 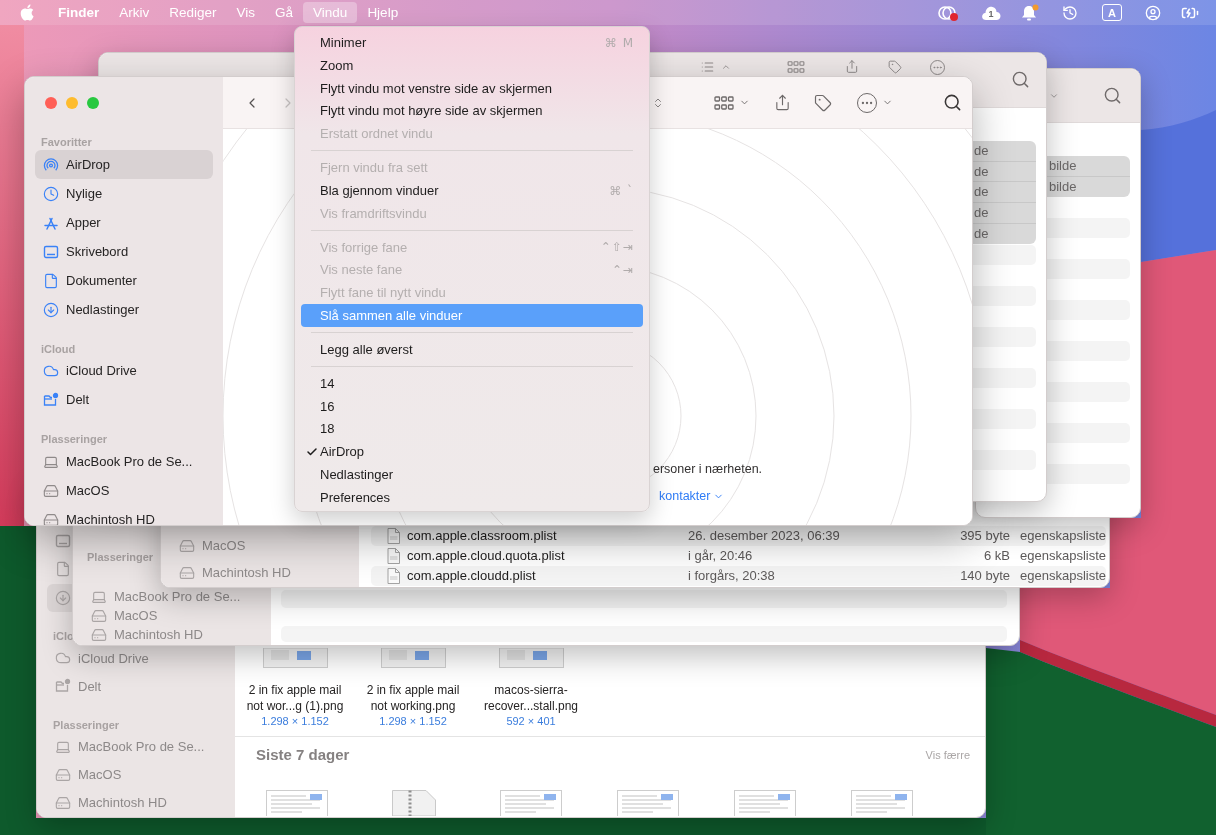 What do you see at coordinates (472, 383) in the screenshot?
I see `menu-item: 14` at bounding box center [472, 383].